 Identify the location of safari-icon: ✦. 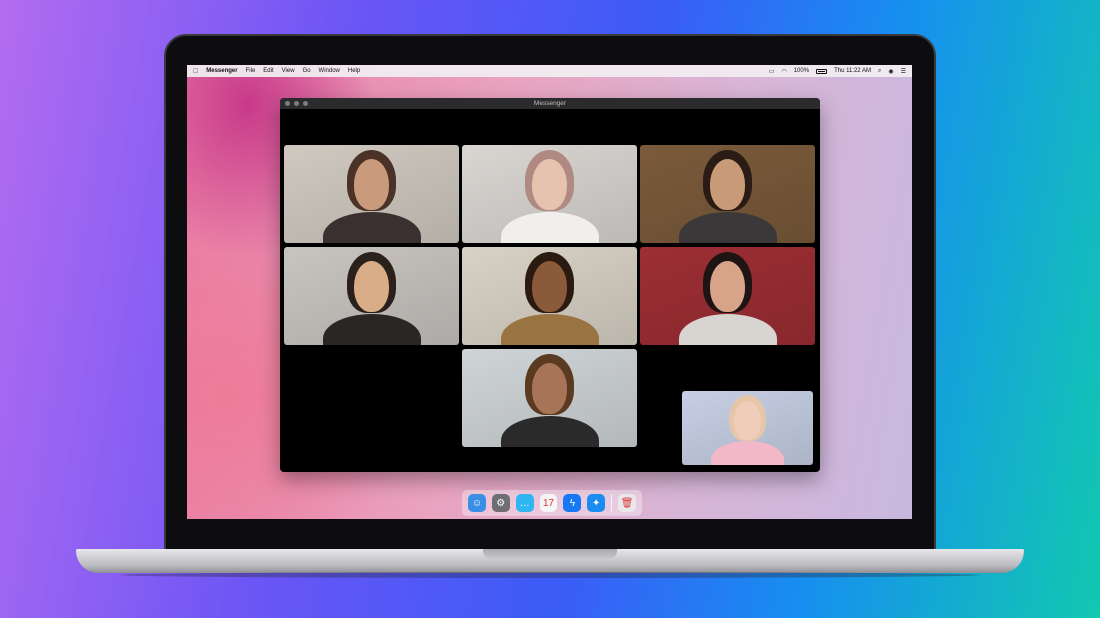
(596, 503).